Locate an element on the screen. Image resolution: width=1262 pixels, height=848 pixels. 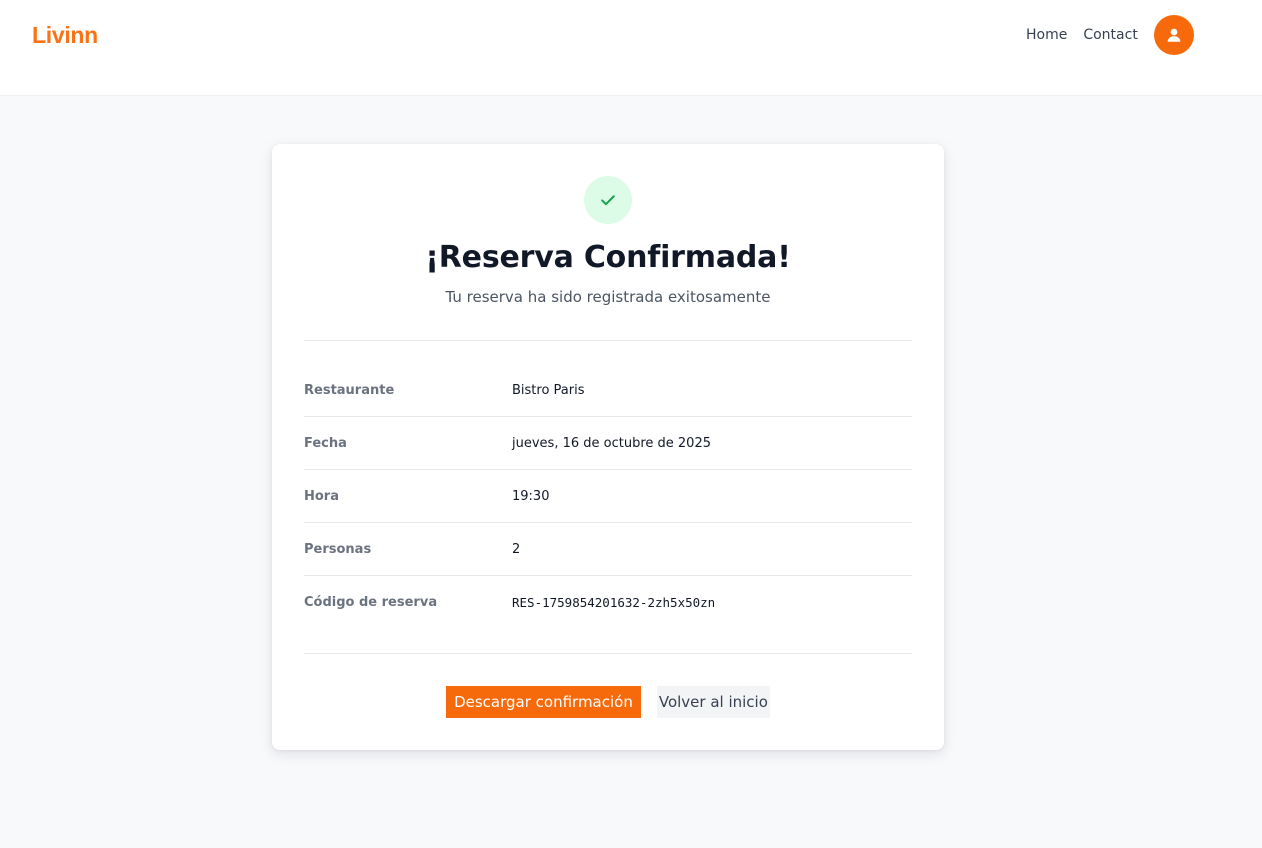
top-navigation-bar: Livinn Home Contact is located at coordinates (631, 48).